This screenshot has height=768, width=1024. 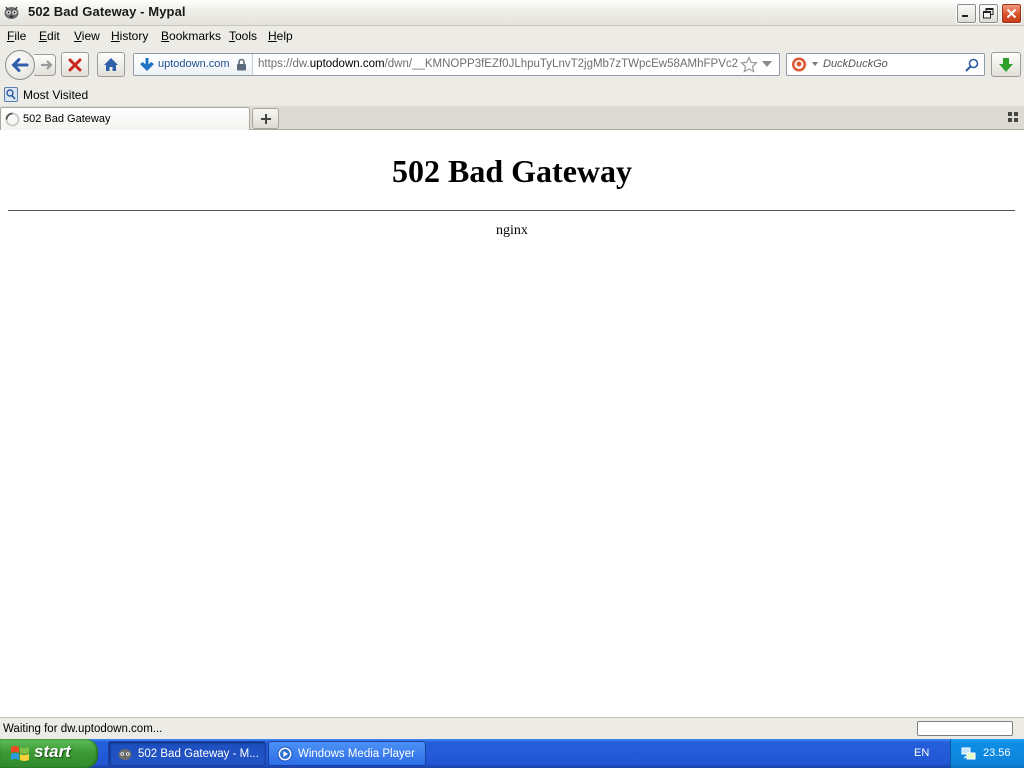 I want to click on network-icon, so click(x=969, y=753).